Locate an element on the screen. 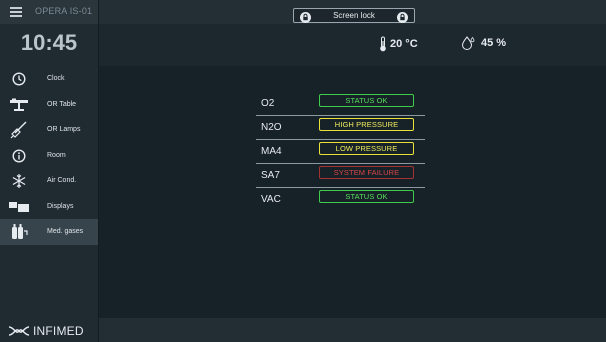 Image resolution: width=606 pixels, height=342 pixels. gas-name: N2O is located at coordinates (271, 127).